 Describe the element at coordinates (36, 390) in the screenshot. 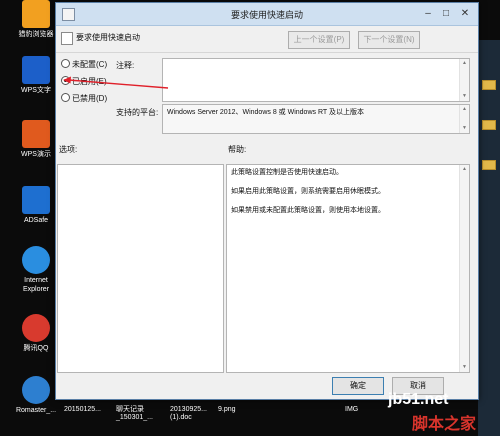

I see `romaster-icon` at that location.